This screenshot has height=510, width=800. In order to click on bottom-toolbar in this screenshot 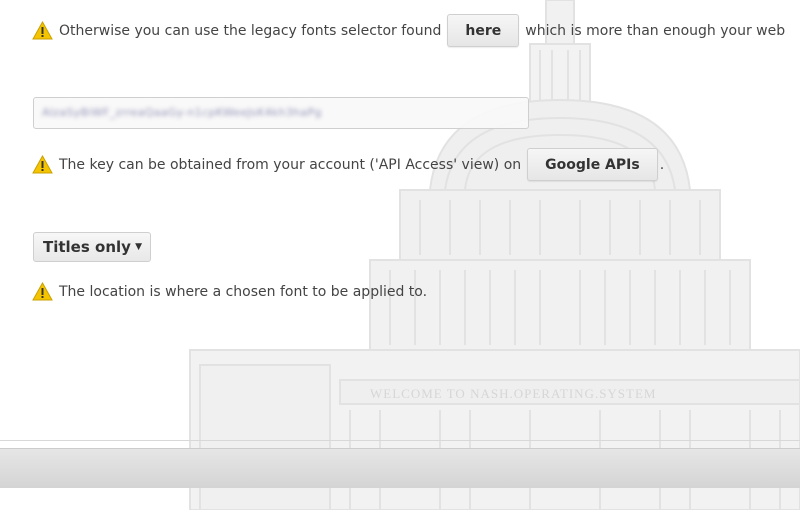, I will do `click(400, 468)`.